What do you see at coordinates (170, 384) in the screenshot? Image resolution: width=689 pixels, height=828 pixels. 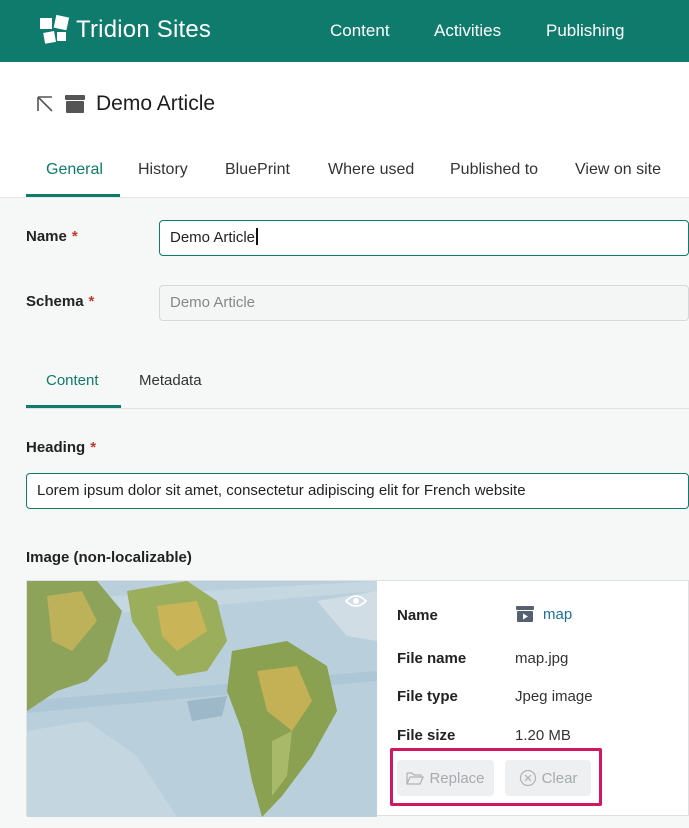 I see `subtab-metadata: Metadata` at bounding box center [170, 384].